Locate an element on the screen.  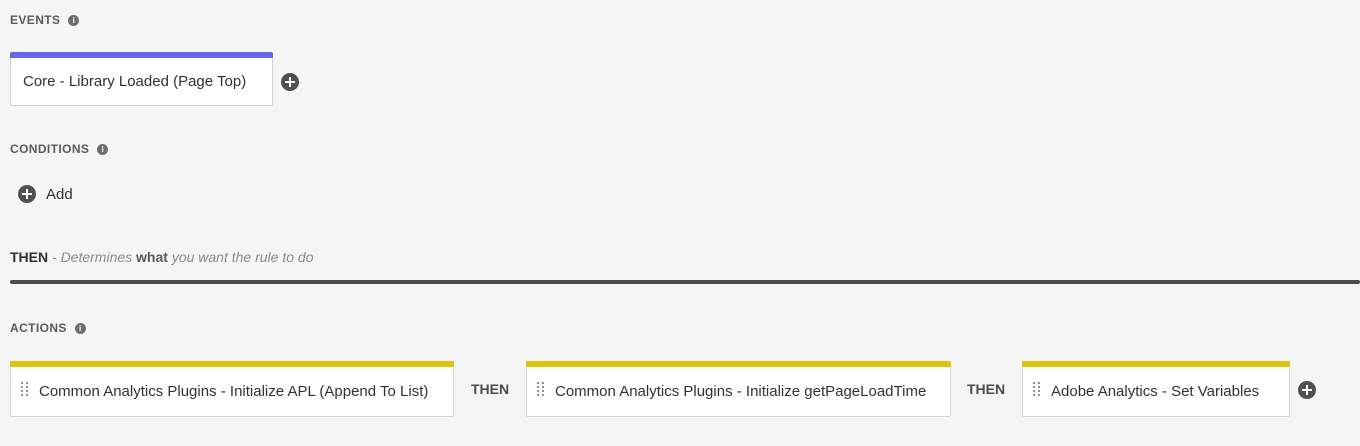
action-card-label: Adobe Analytics - Set Variables is located at coordinates (1155, 391).